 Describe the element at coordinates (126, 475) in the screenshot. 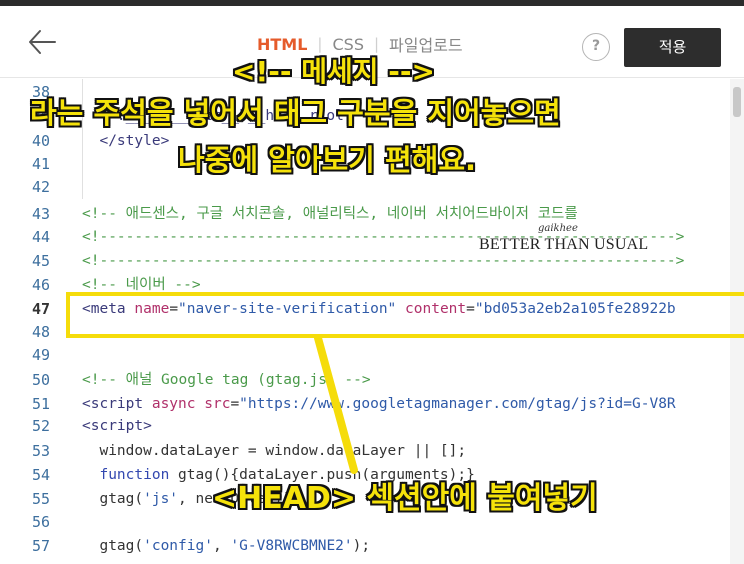

I see `code-token: function` at that location.